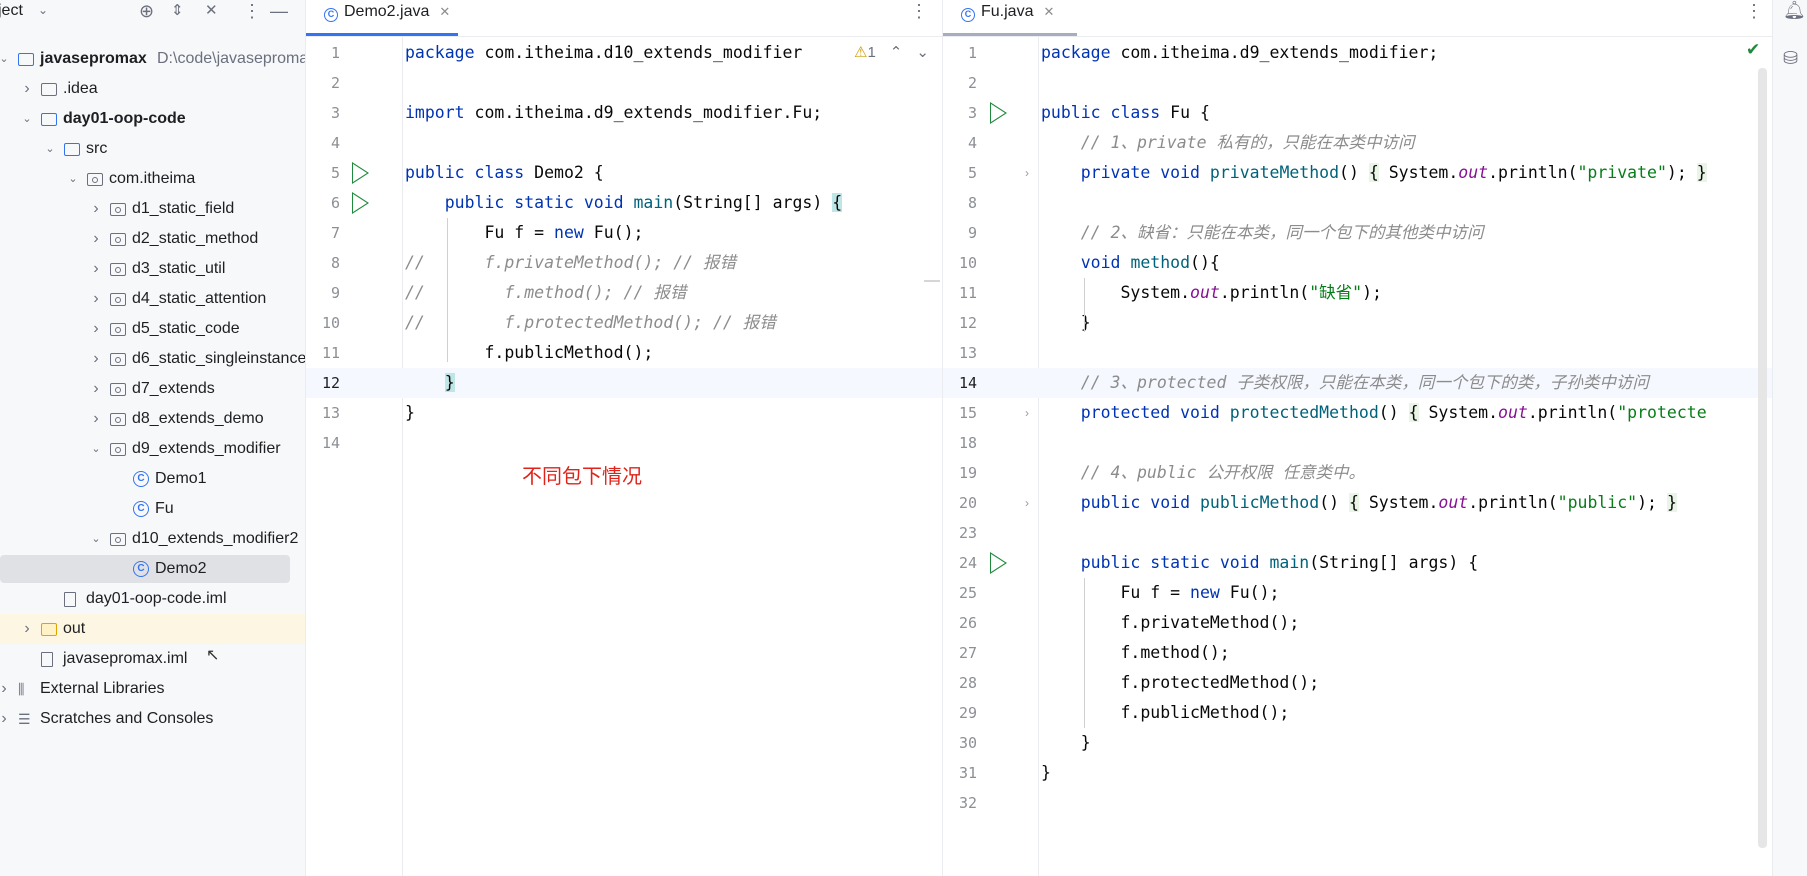 Image resolution: width=1807 pixels, height=876 pixels. Describe the element at coordinates (624, 413) in the screenshot. I see `code-line: 13}` at that location.